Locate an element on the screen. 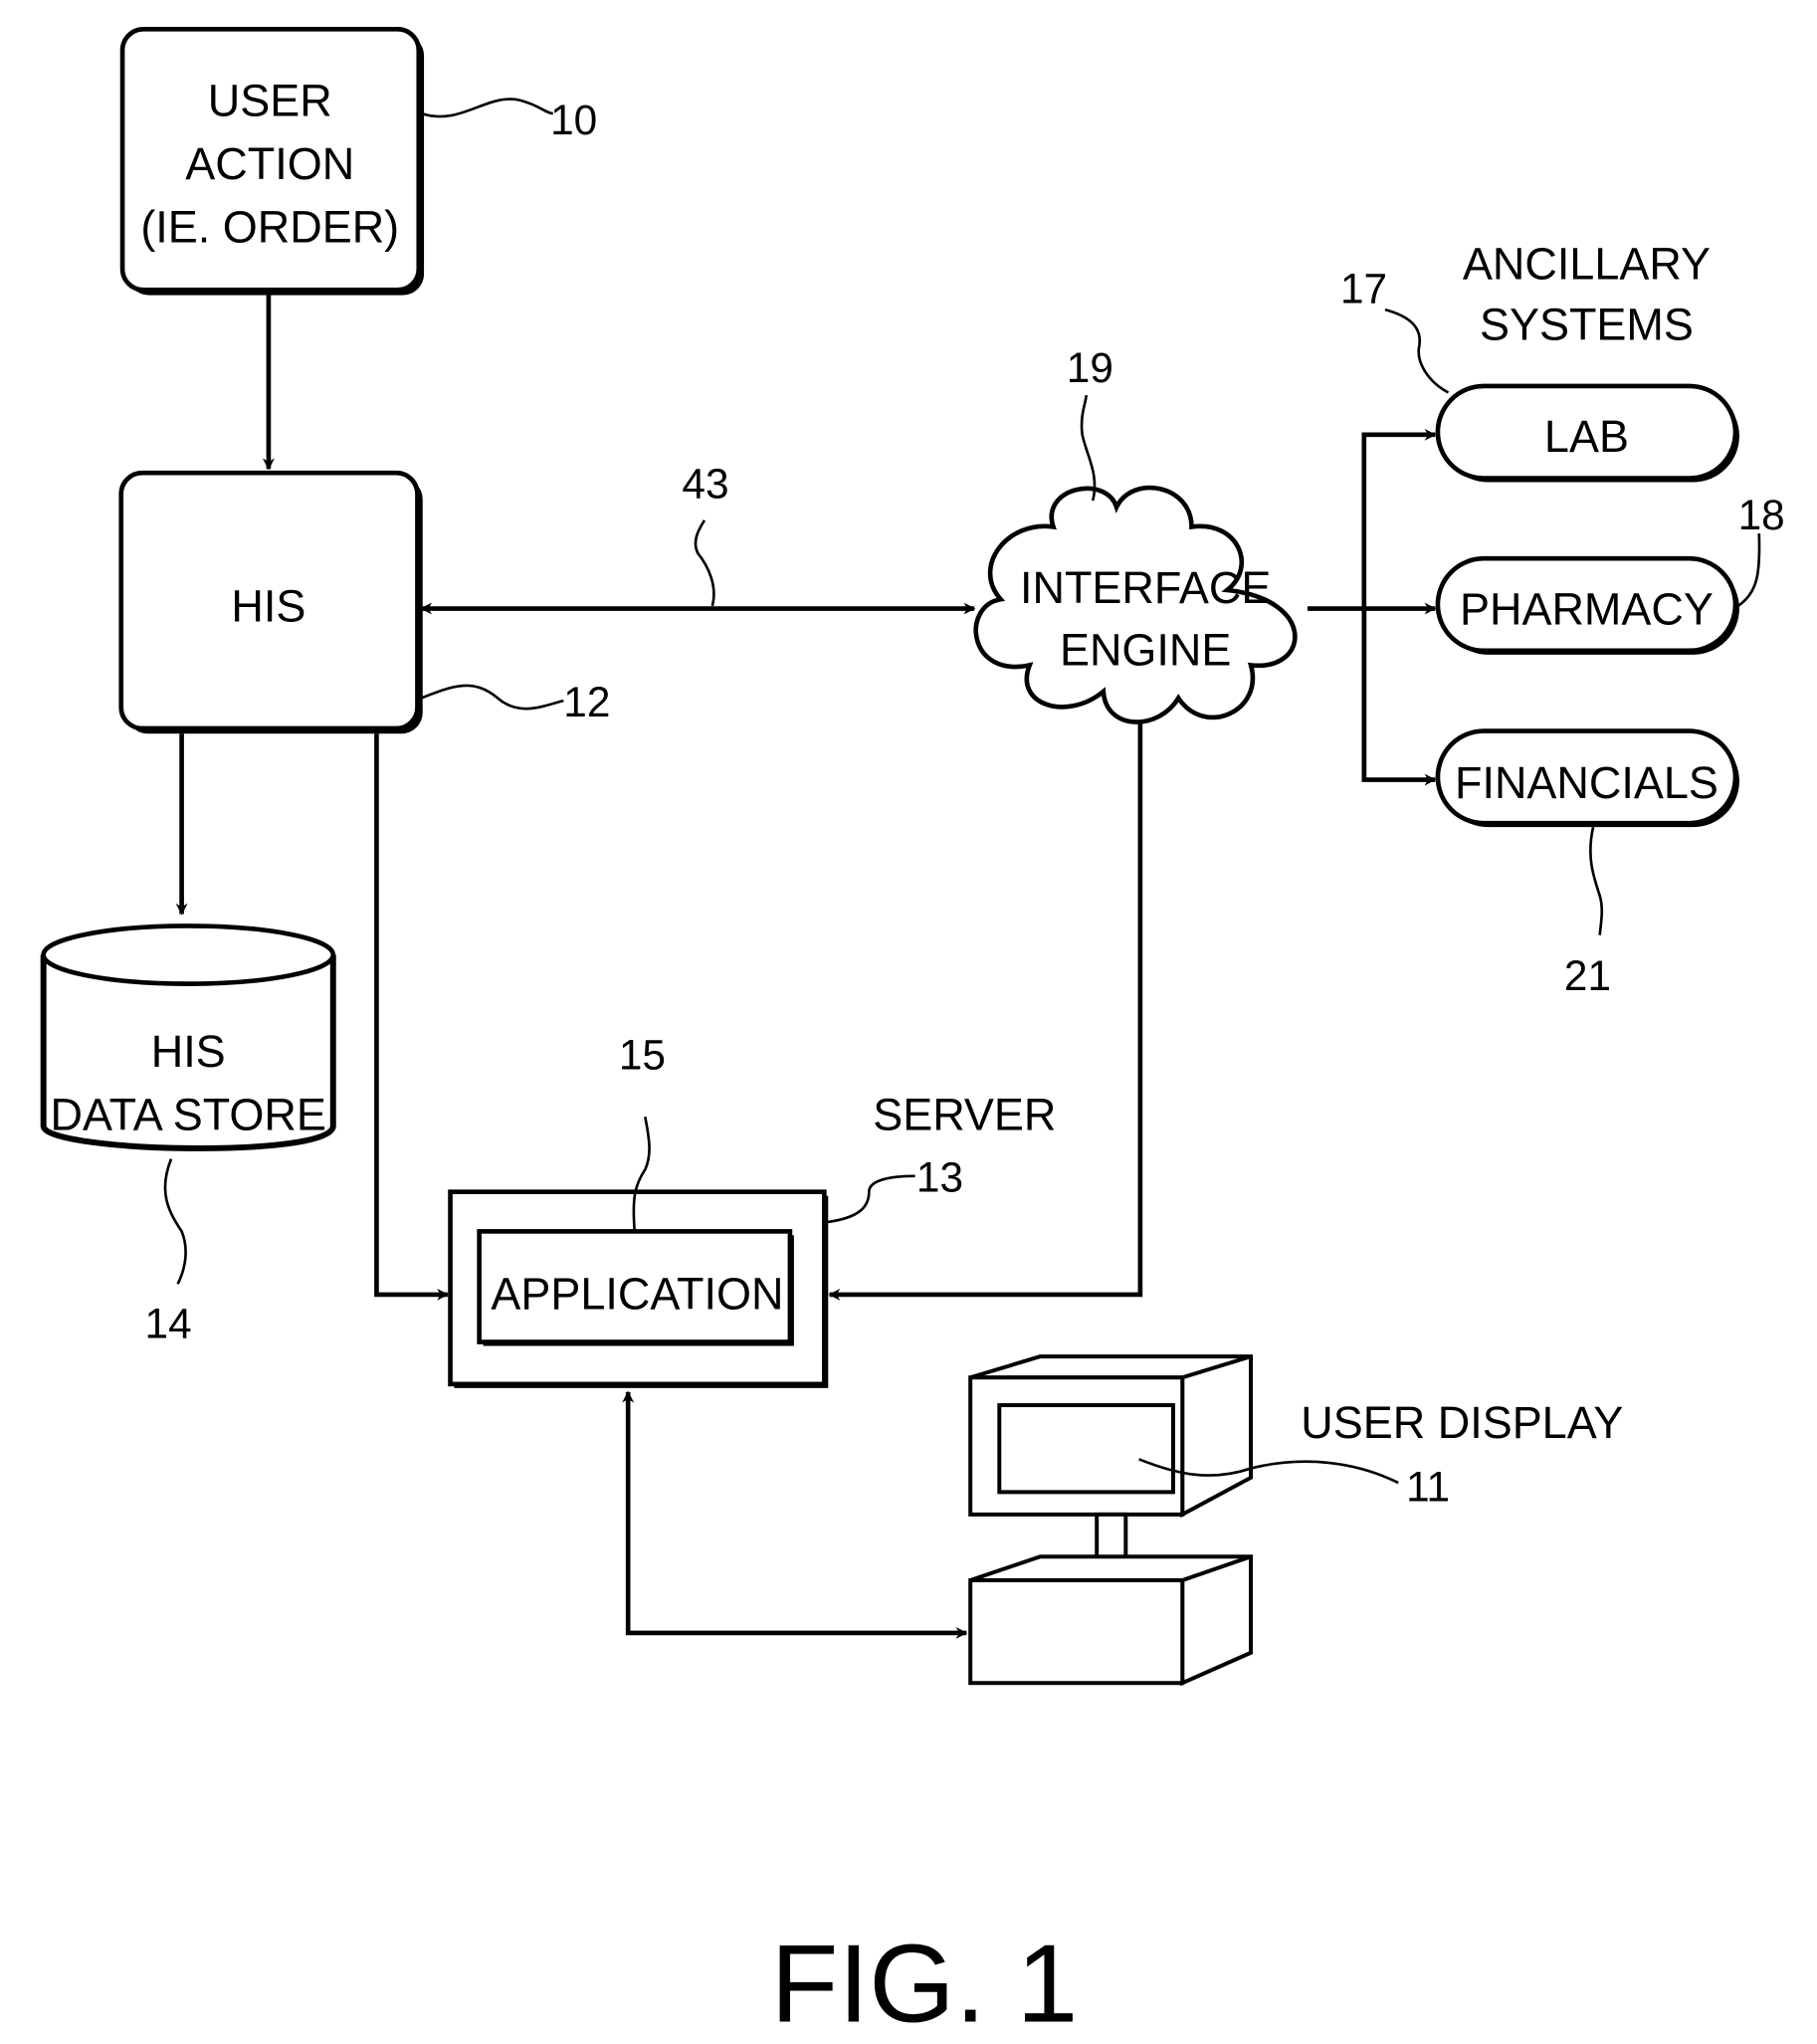 This screenshot has height=2044, width=1817. interface-engine-line-2: ENGINE is located at coordinates (1145, 649).